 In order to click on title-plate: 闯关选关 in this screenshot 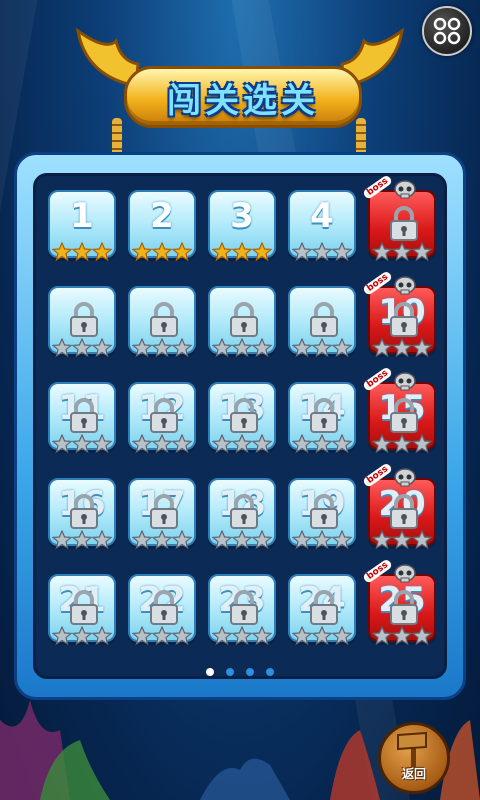, I will do `click(243, 97)`.